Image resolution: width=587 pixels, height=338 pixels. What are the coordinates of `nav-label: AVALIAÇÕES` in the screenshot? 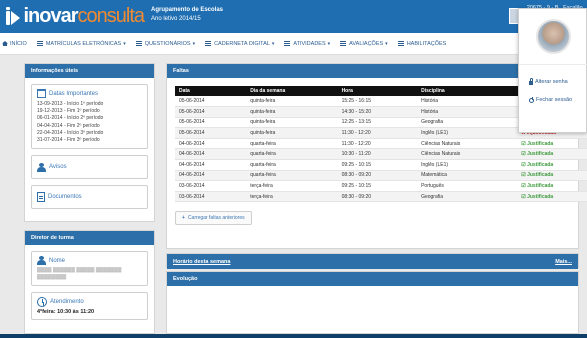 It's located at (366, 43).